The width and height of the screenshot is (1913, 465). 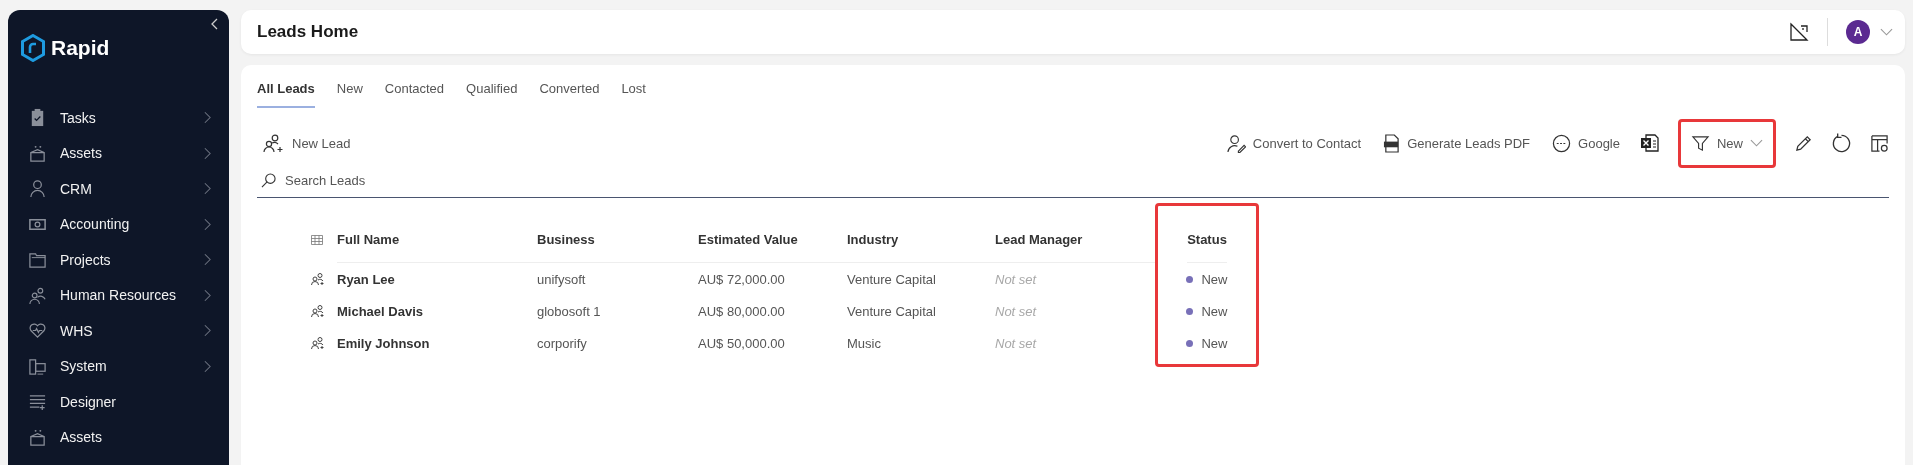 What do you see at coordinates (742, 279) in the screenshot?
I see `table-cell-text: AU$ 72,000.00` at bounding box center [742, 279].